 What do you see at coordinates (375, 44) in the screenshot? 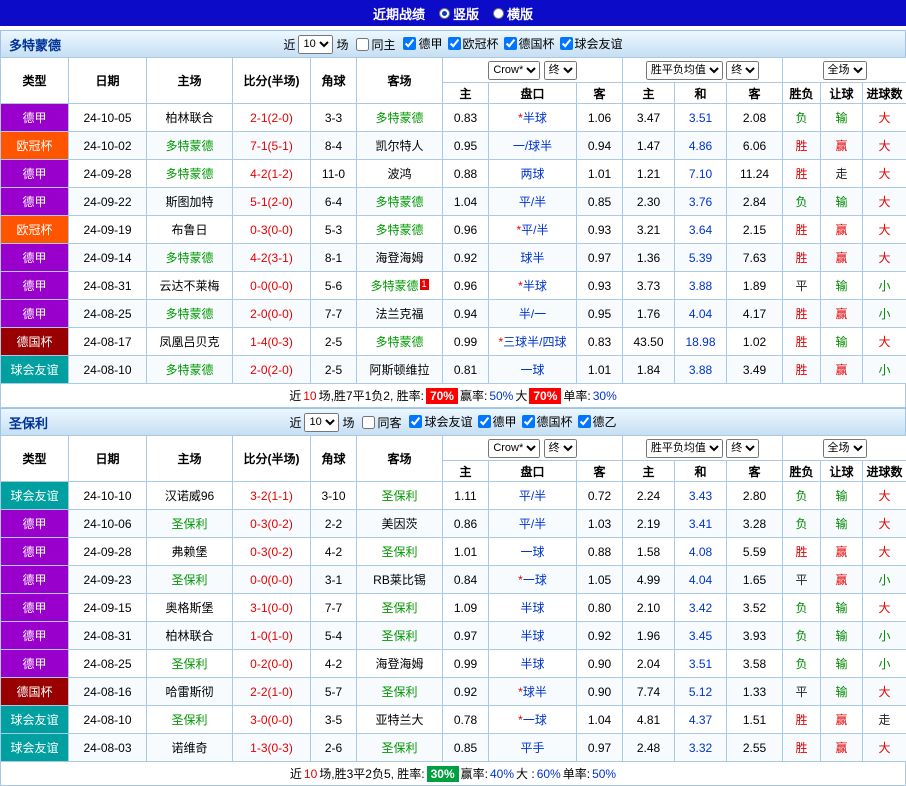
I see `same-venue-filter: 同主` at bounding box center [375, 44].